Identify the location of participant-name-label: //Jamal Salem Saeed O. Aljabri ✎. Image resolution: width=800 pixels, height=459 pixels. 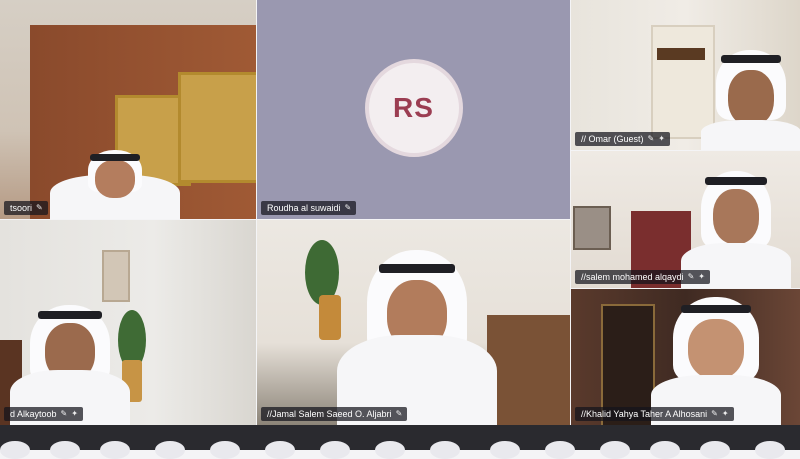
(334, 414).